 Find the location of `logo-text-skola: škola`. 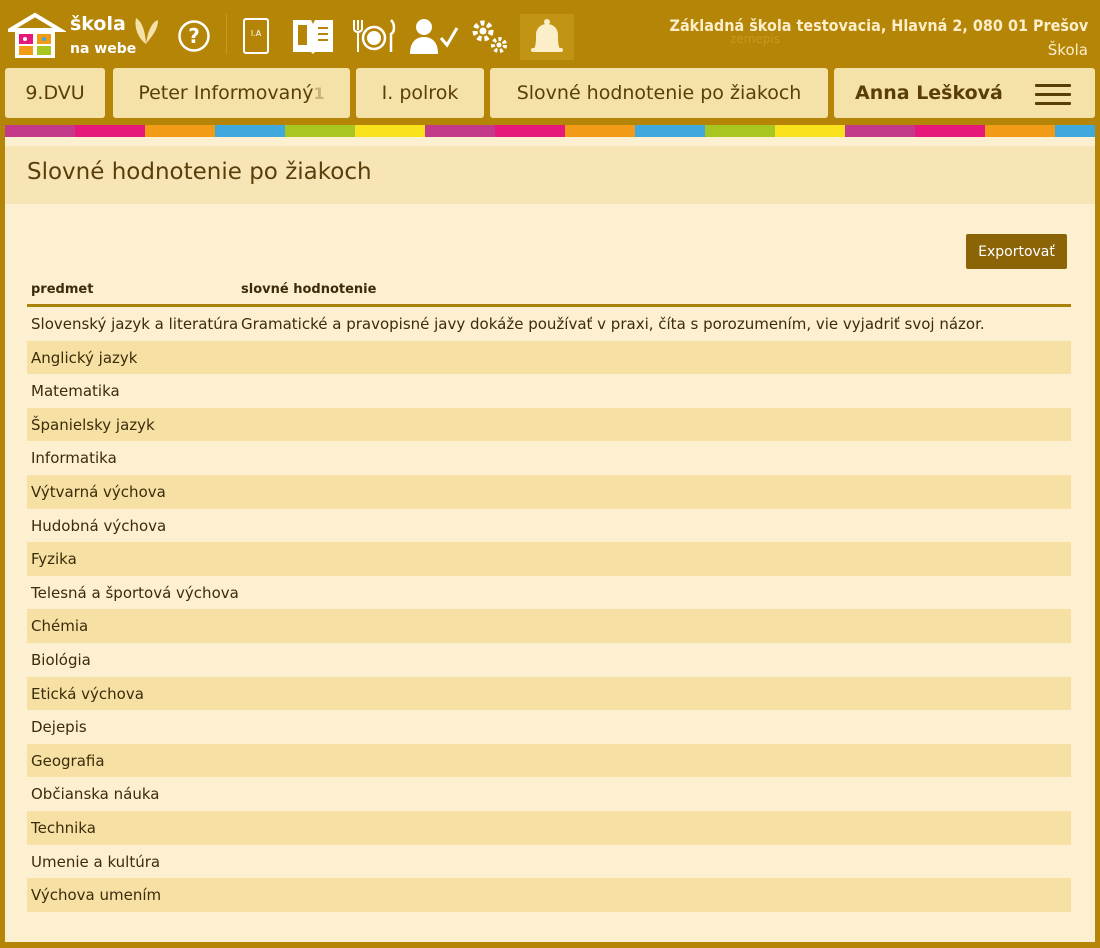

logo-text-skola: škola is located at coordinates (98, 24).